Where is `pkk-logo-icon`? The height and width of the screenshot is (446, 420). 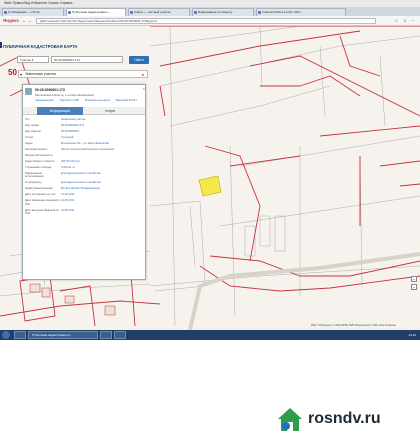 pkk-logo-icon is located at coordinates (1, 45).